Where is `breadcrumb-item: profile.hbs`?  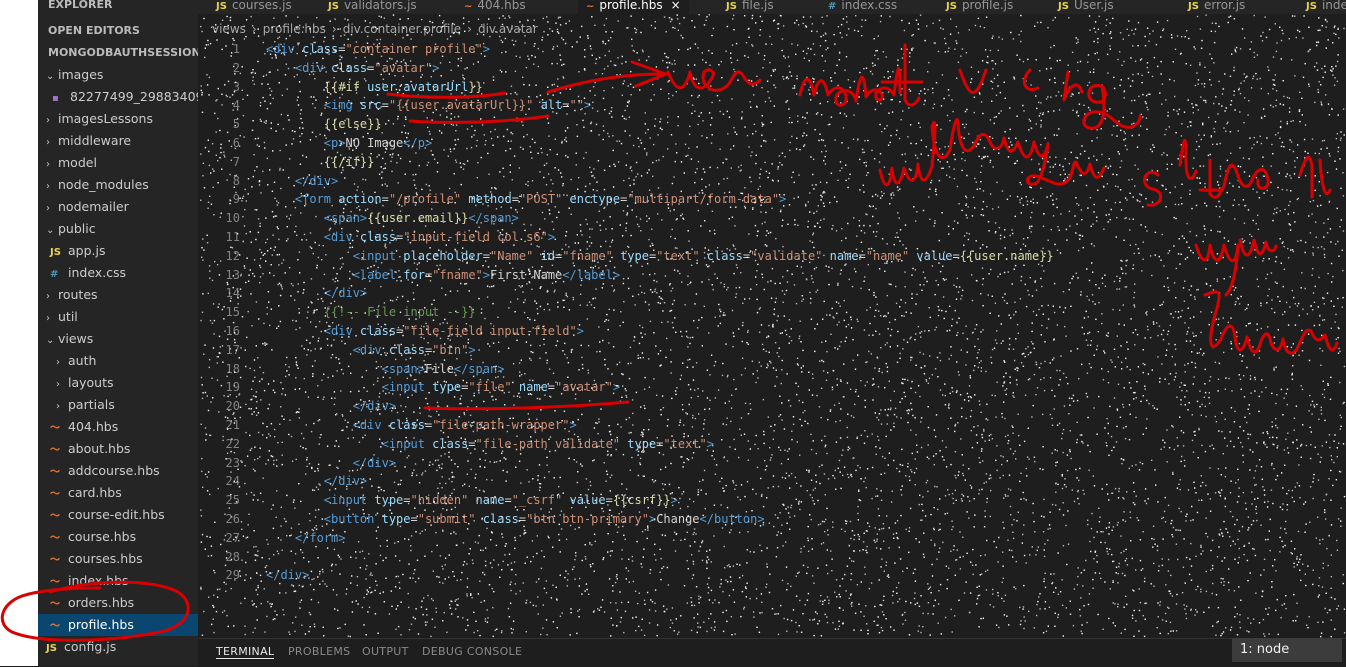 breadcrumb-item: profile.hbs is located at coordinates (294, 29).